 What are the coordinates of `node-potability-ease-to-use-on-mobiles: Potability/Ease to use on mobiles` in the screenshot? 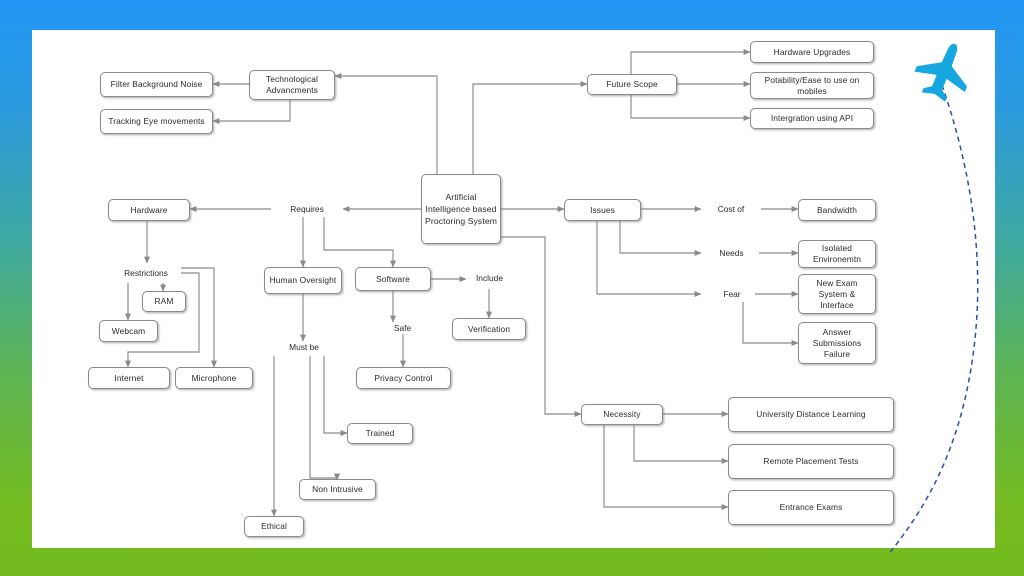 It's located at (812, 85).